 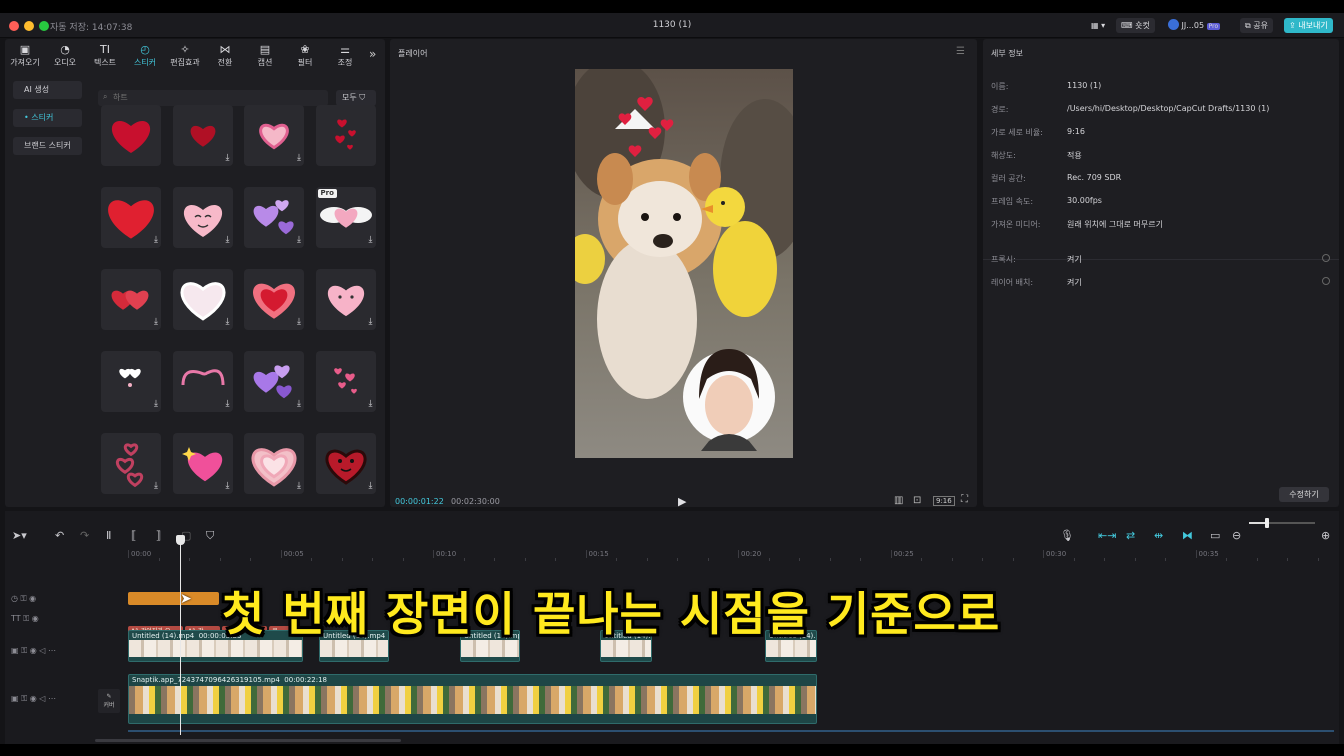 What do you see at coordinates (274, 299) in the screenshot?
I see `sticker-glowing-red-heart: ⤓` at bounding box center [274, 299].